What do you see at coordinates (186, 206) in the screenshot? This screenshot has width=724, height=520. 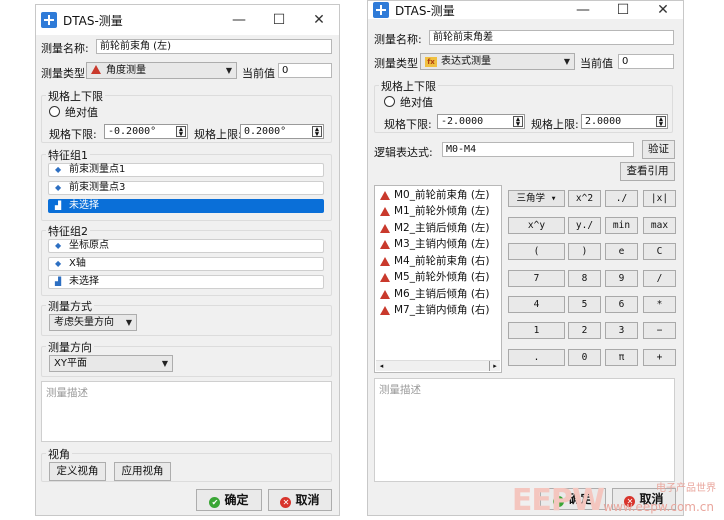 I see `feature1-item-selected: ▟ 未选择` at bounding box center [186, 206].